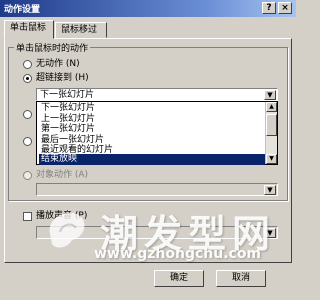  I want to click on no-action-radio, so click(27, 64).